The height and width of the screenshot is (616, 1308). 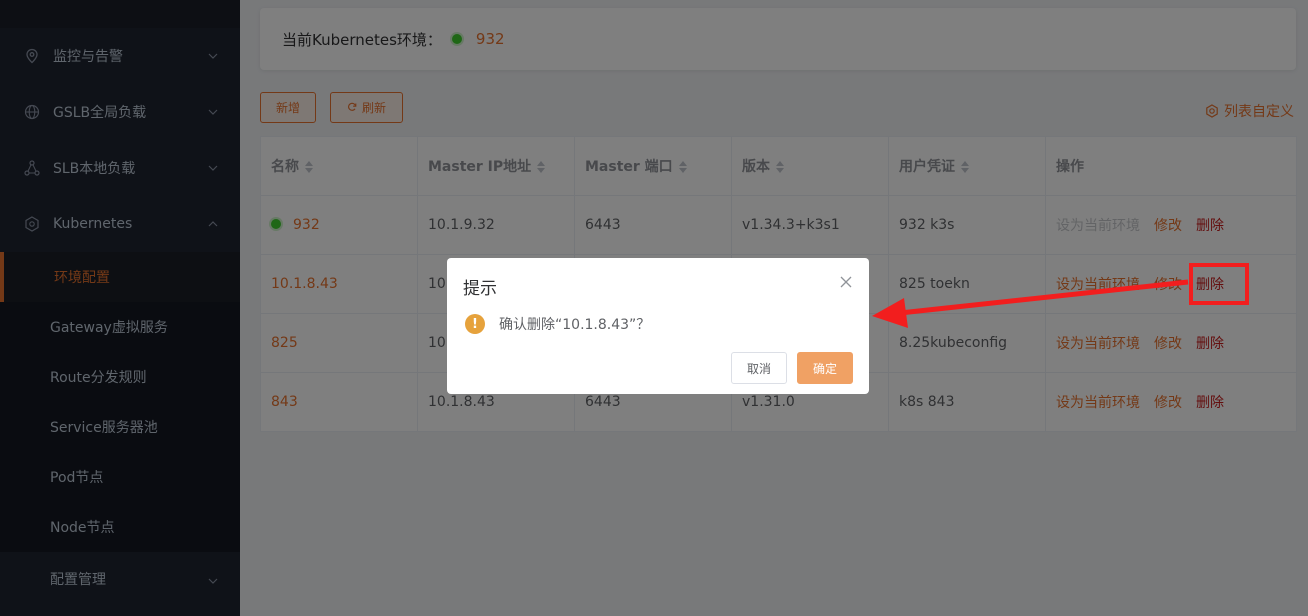 I want to click on annotation-highlight-box, so click(x=1219, y=284).